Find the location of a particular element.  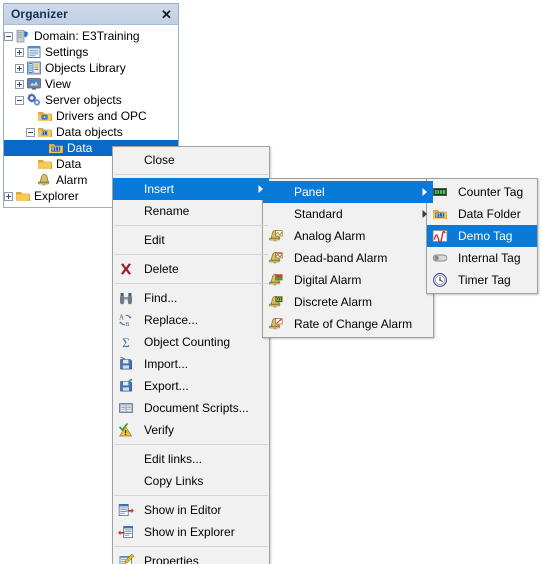

analog-alarm-icon is located at coordinates (275, 236).